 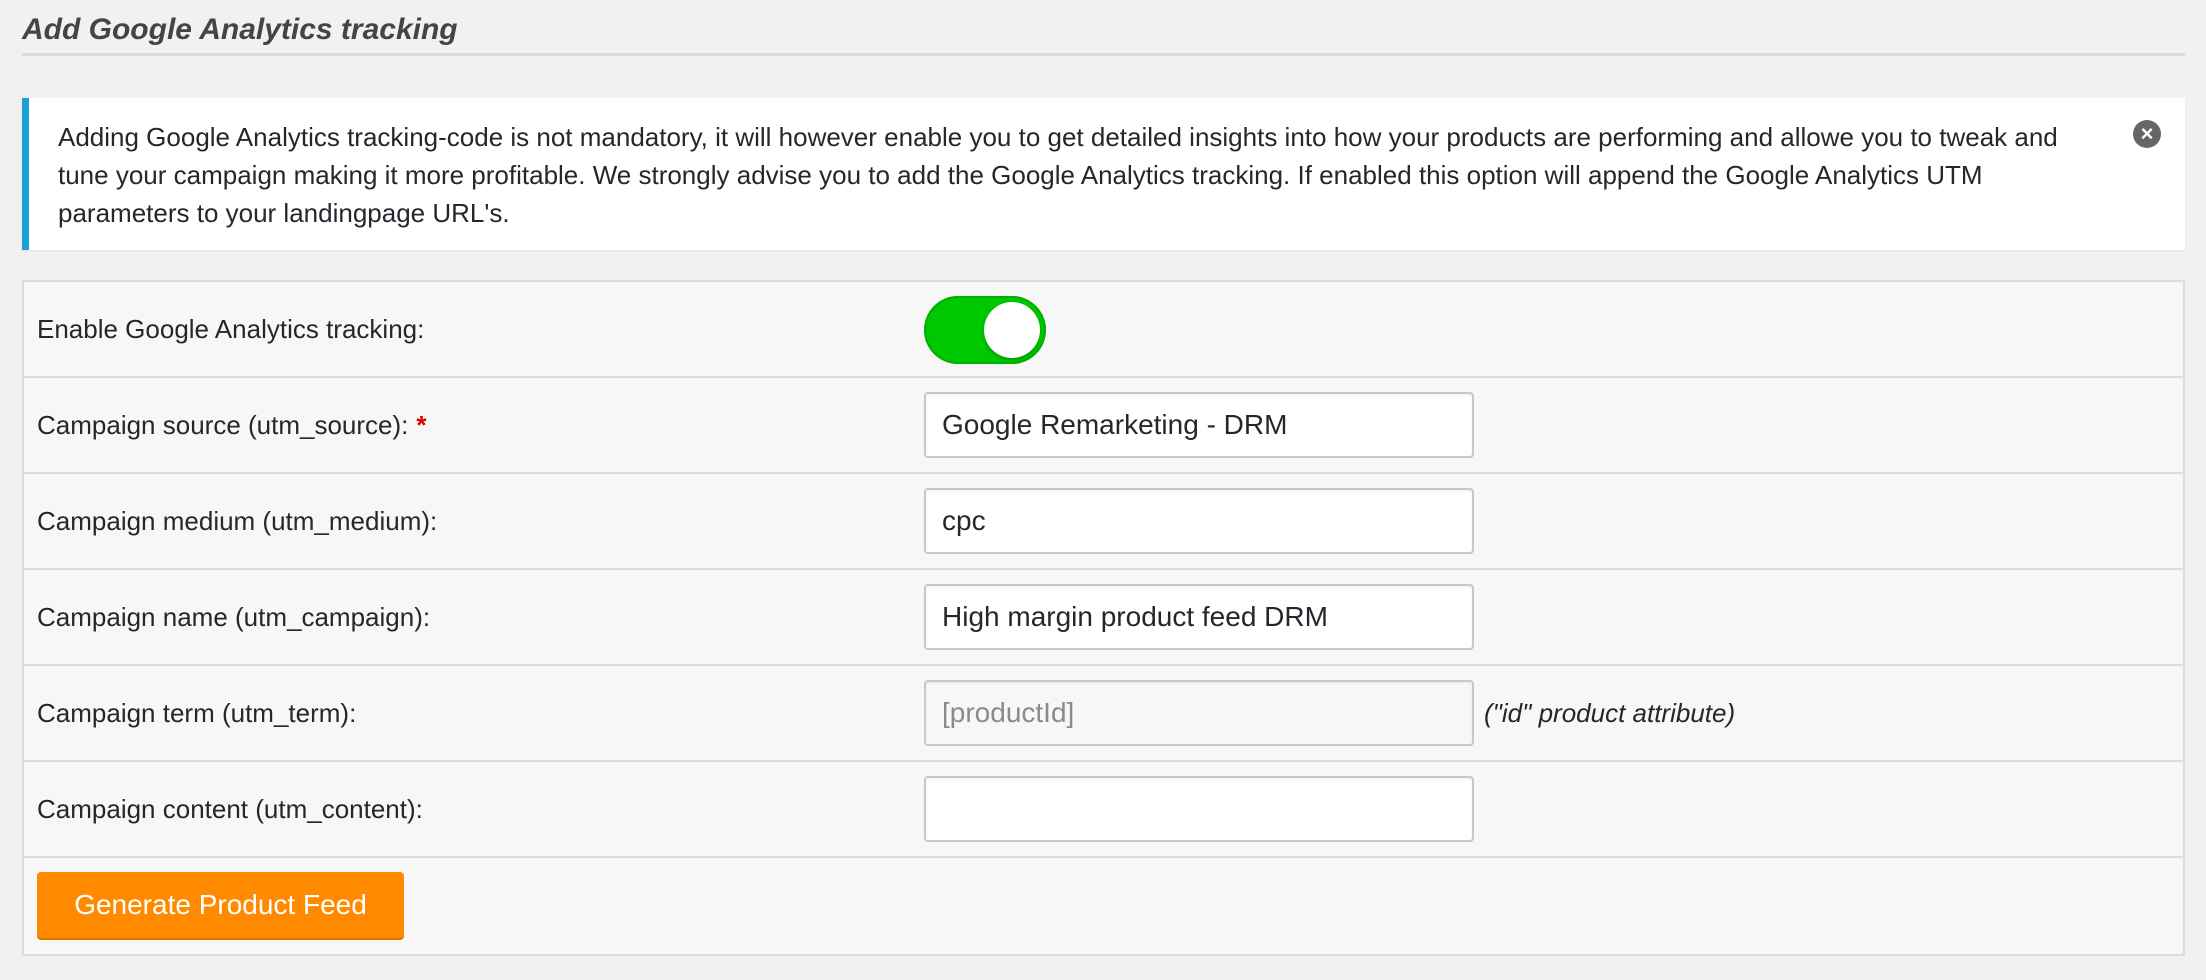 I want to click on form-row-utm-content: Campaign content (utm_content):, so click(x=1103, y=810).